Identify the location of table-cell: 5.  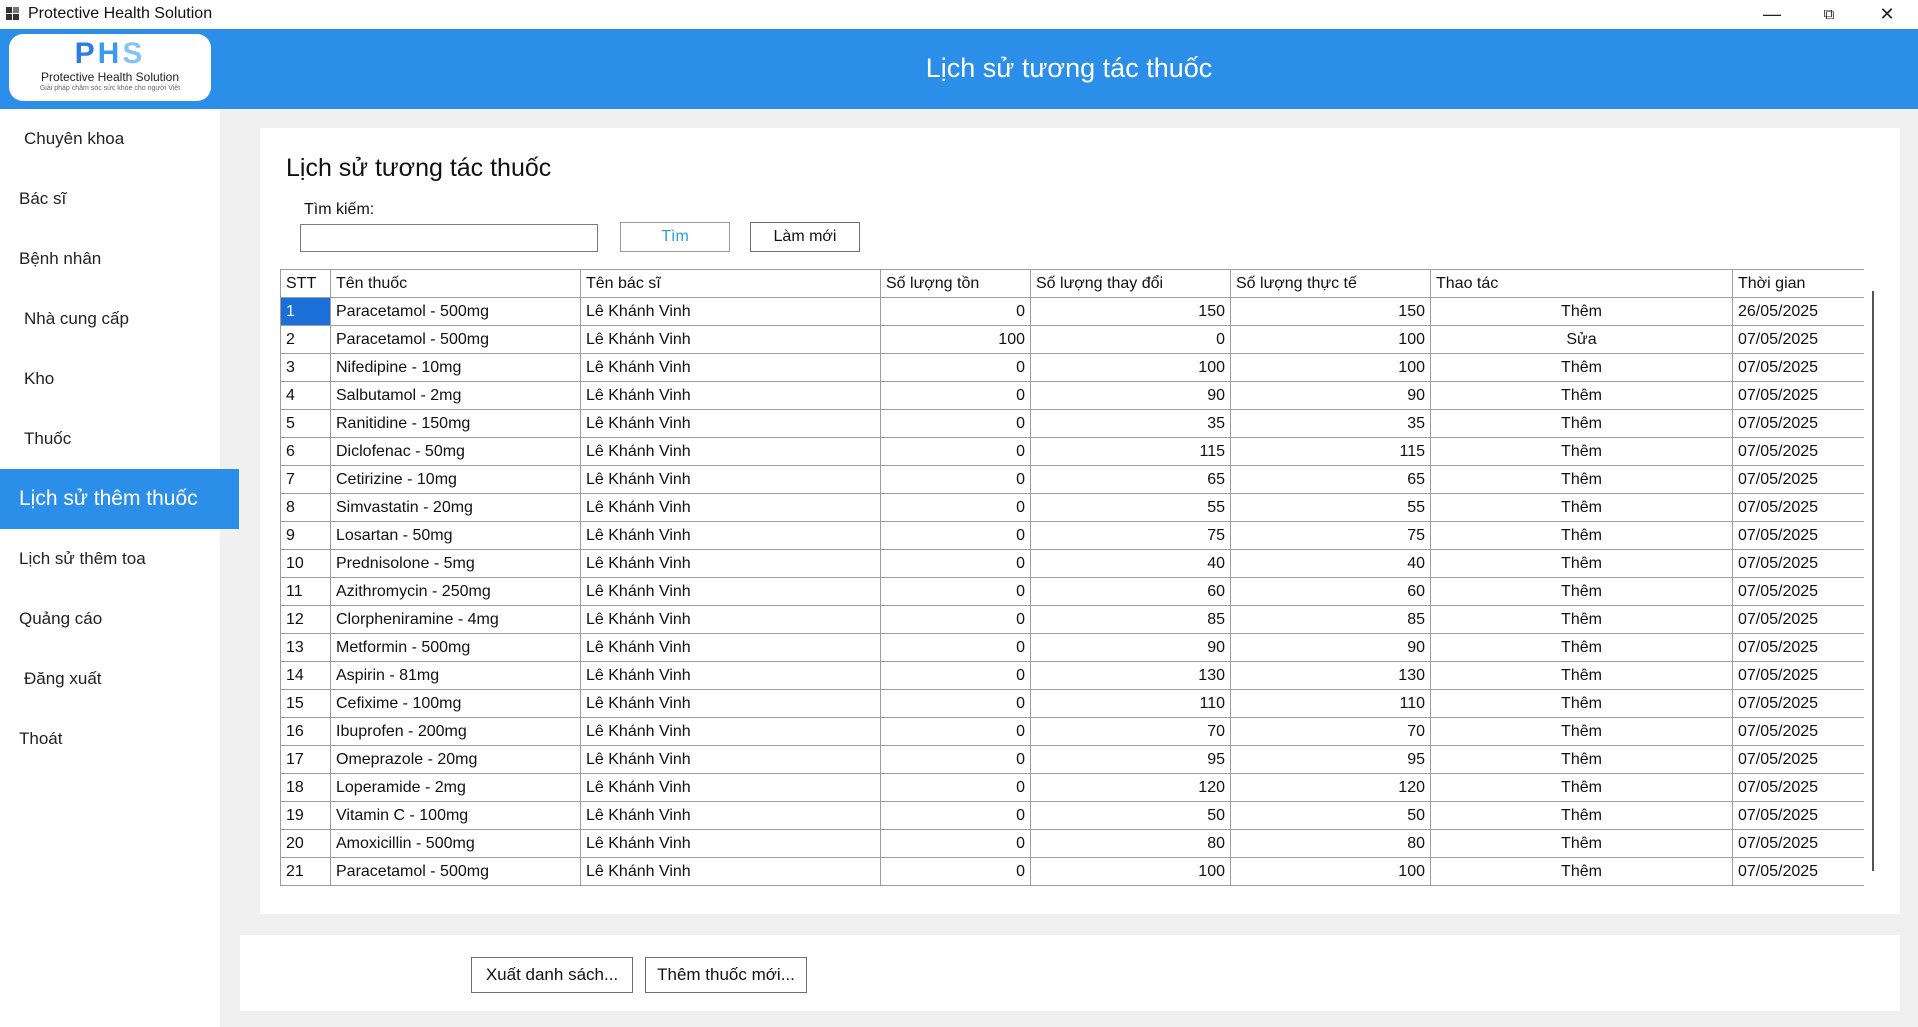
(305, 423).